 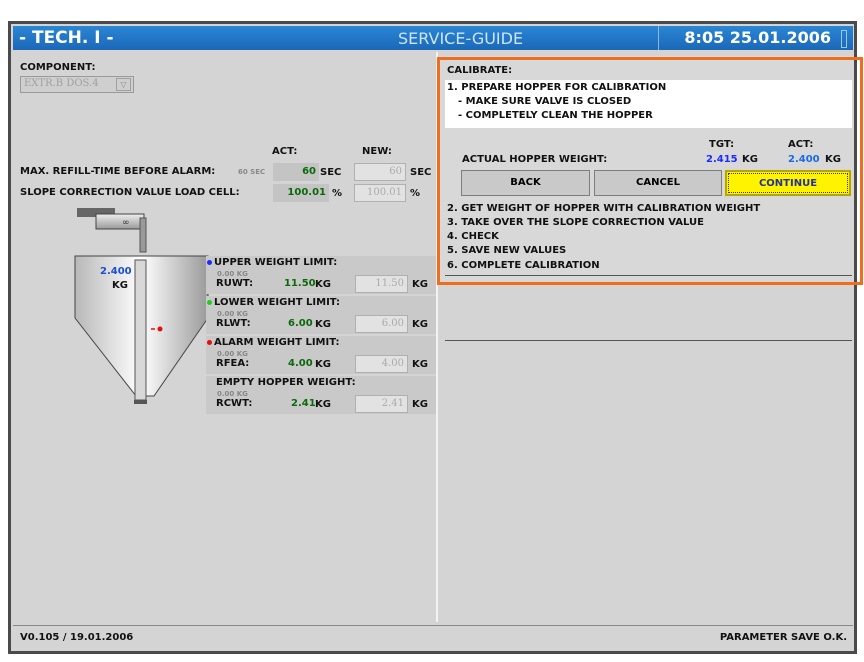 I want to click on alarm-limit-hint: 0.00 KG, so click(x=232, y=354).